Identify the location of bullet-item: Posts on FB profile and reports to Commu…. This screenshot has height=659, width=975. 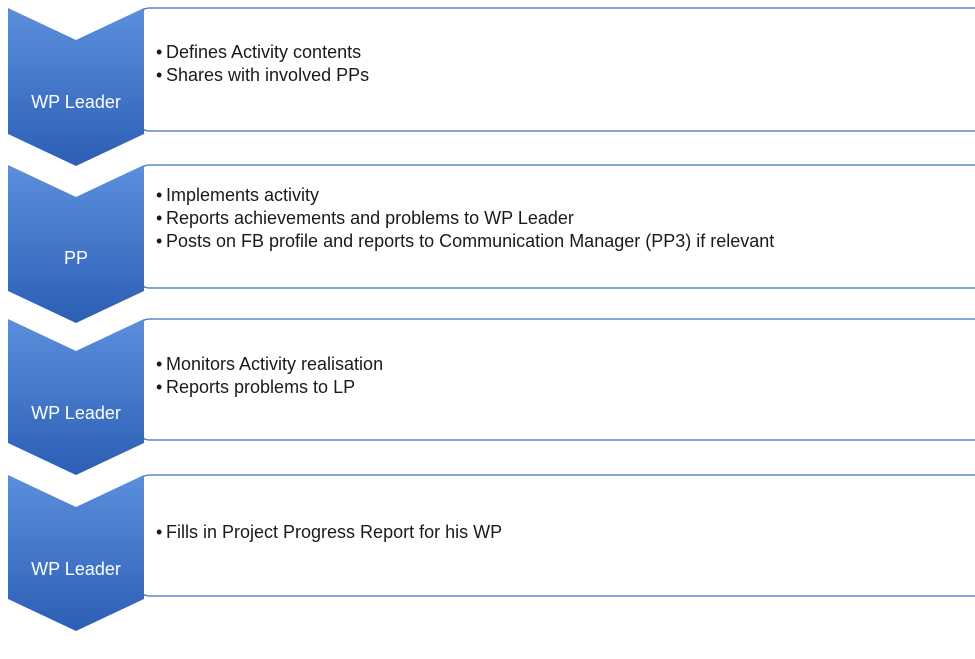
(465, 241).